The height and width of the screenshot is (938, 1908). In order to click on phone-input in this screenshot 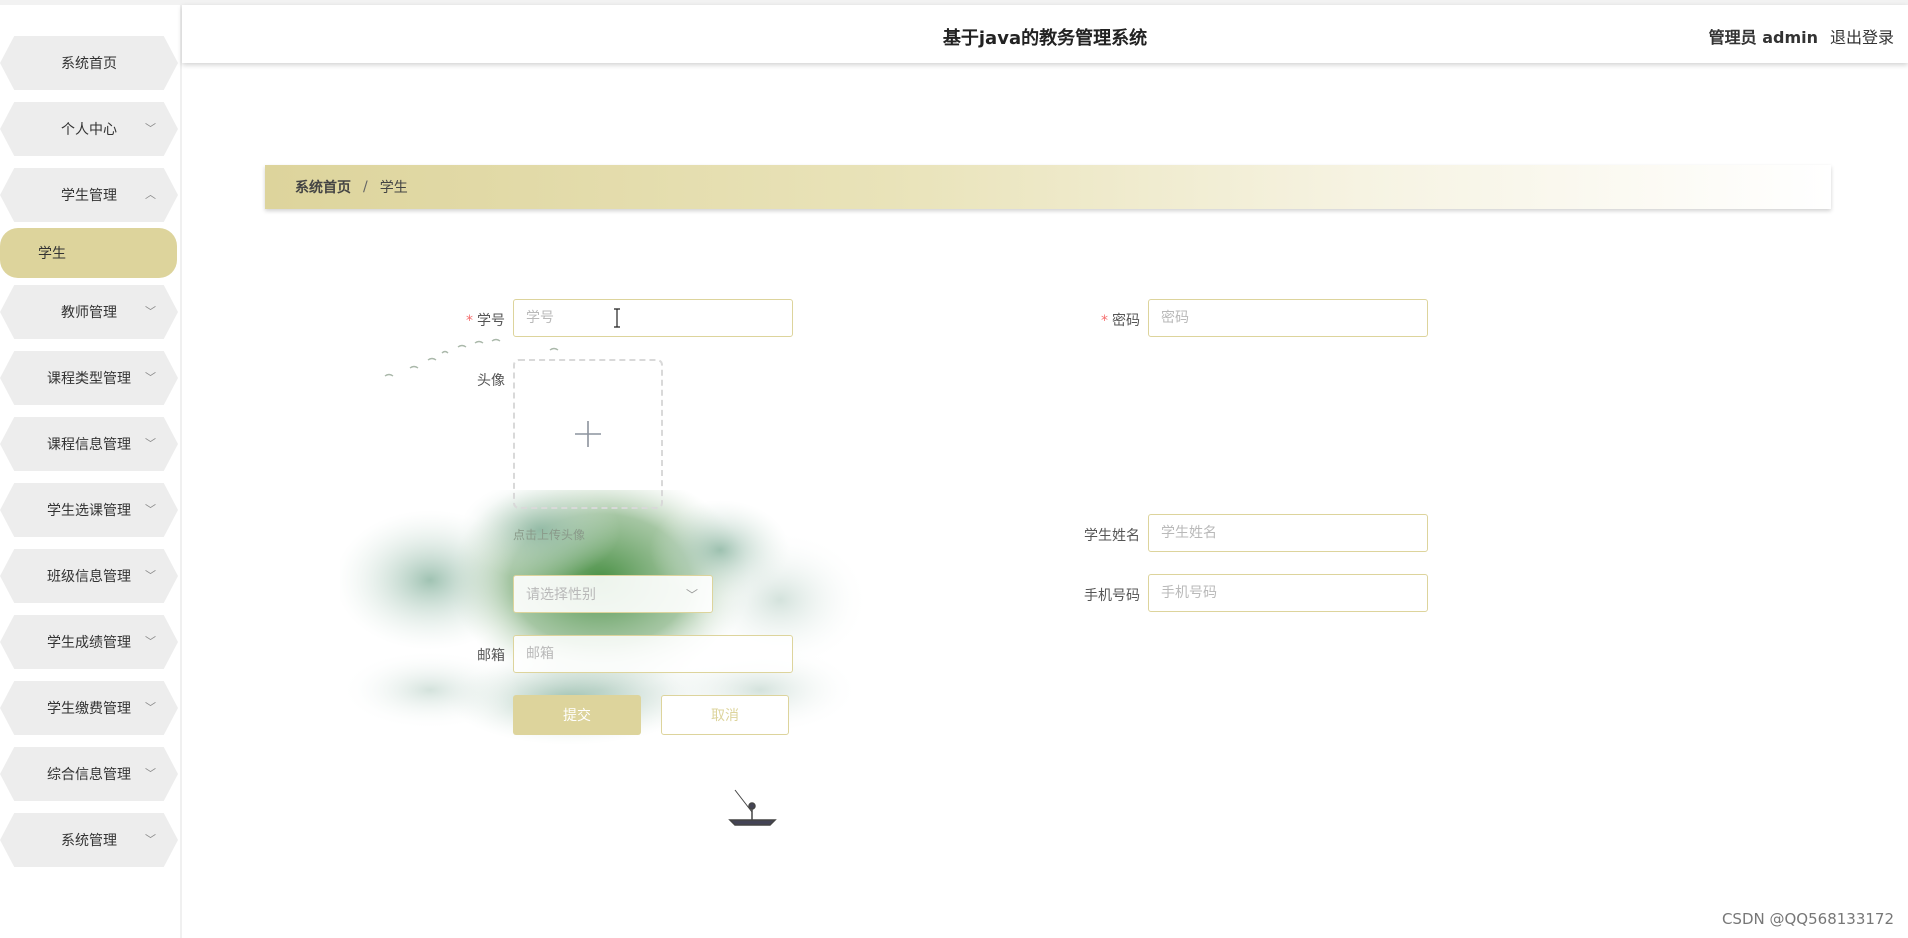, I will do `click(1288, 593)`.